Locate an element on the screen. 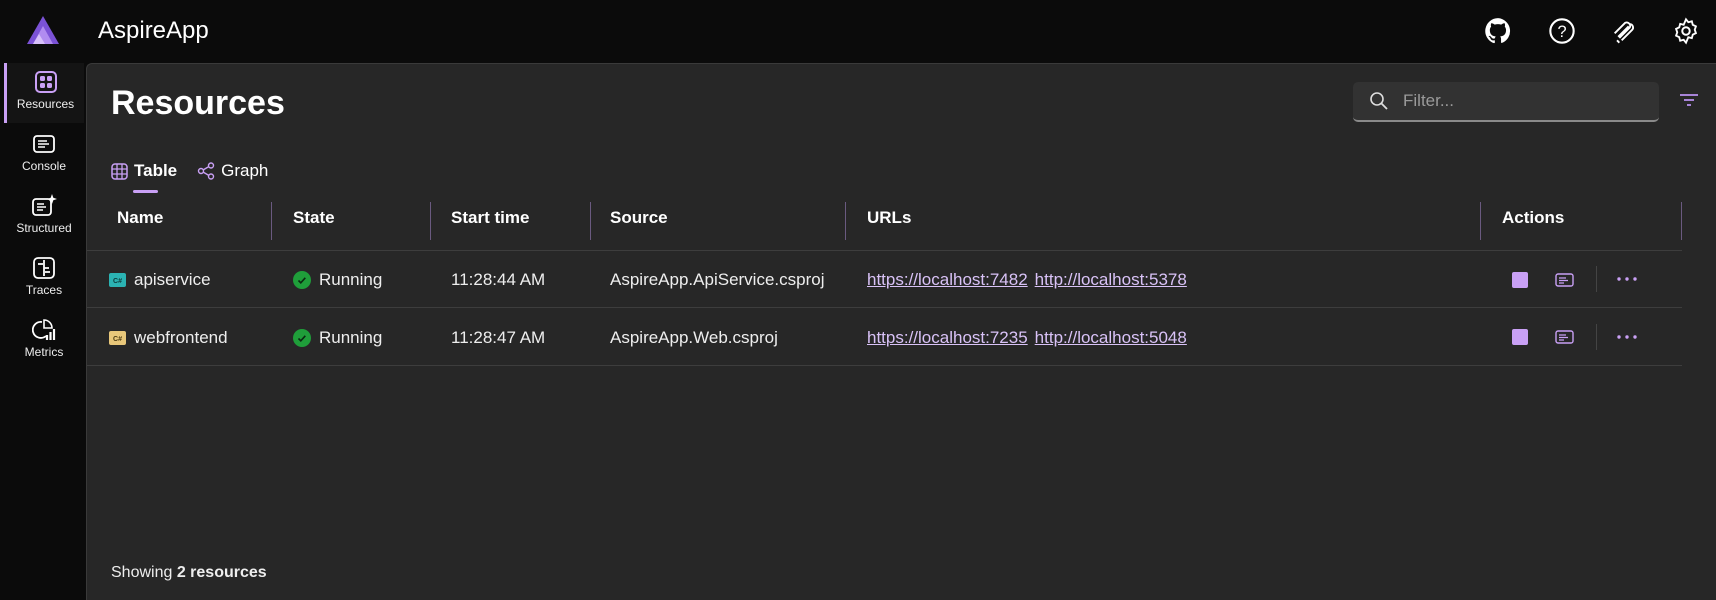  sidebar-item-resources: Resources is located at coordinates (44, 93).